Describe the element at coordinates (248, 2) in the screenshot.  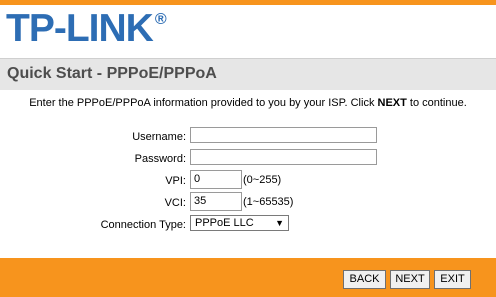
I see `top-accent-strip` at that location.